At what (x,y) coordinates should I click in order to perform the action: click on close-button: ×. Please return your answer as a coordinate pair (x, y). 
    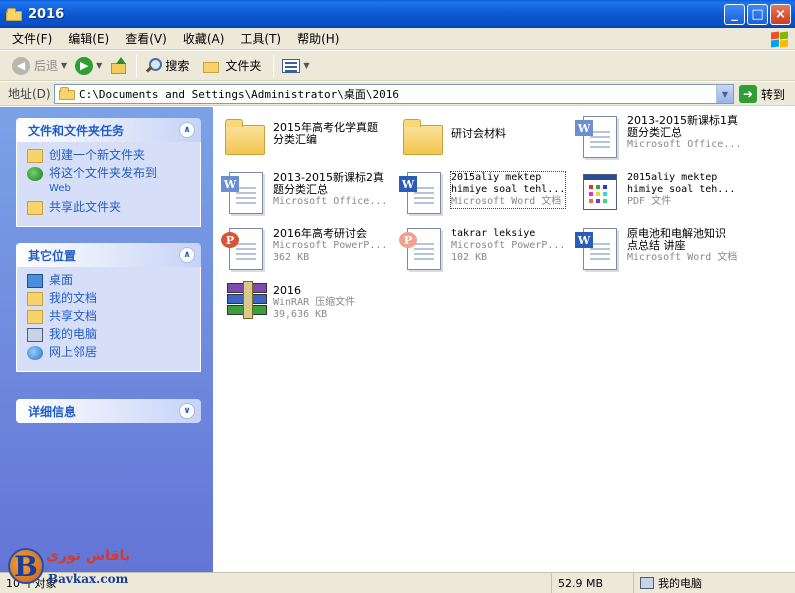
    Looking at the image, I should click on (780, 14).